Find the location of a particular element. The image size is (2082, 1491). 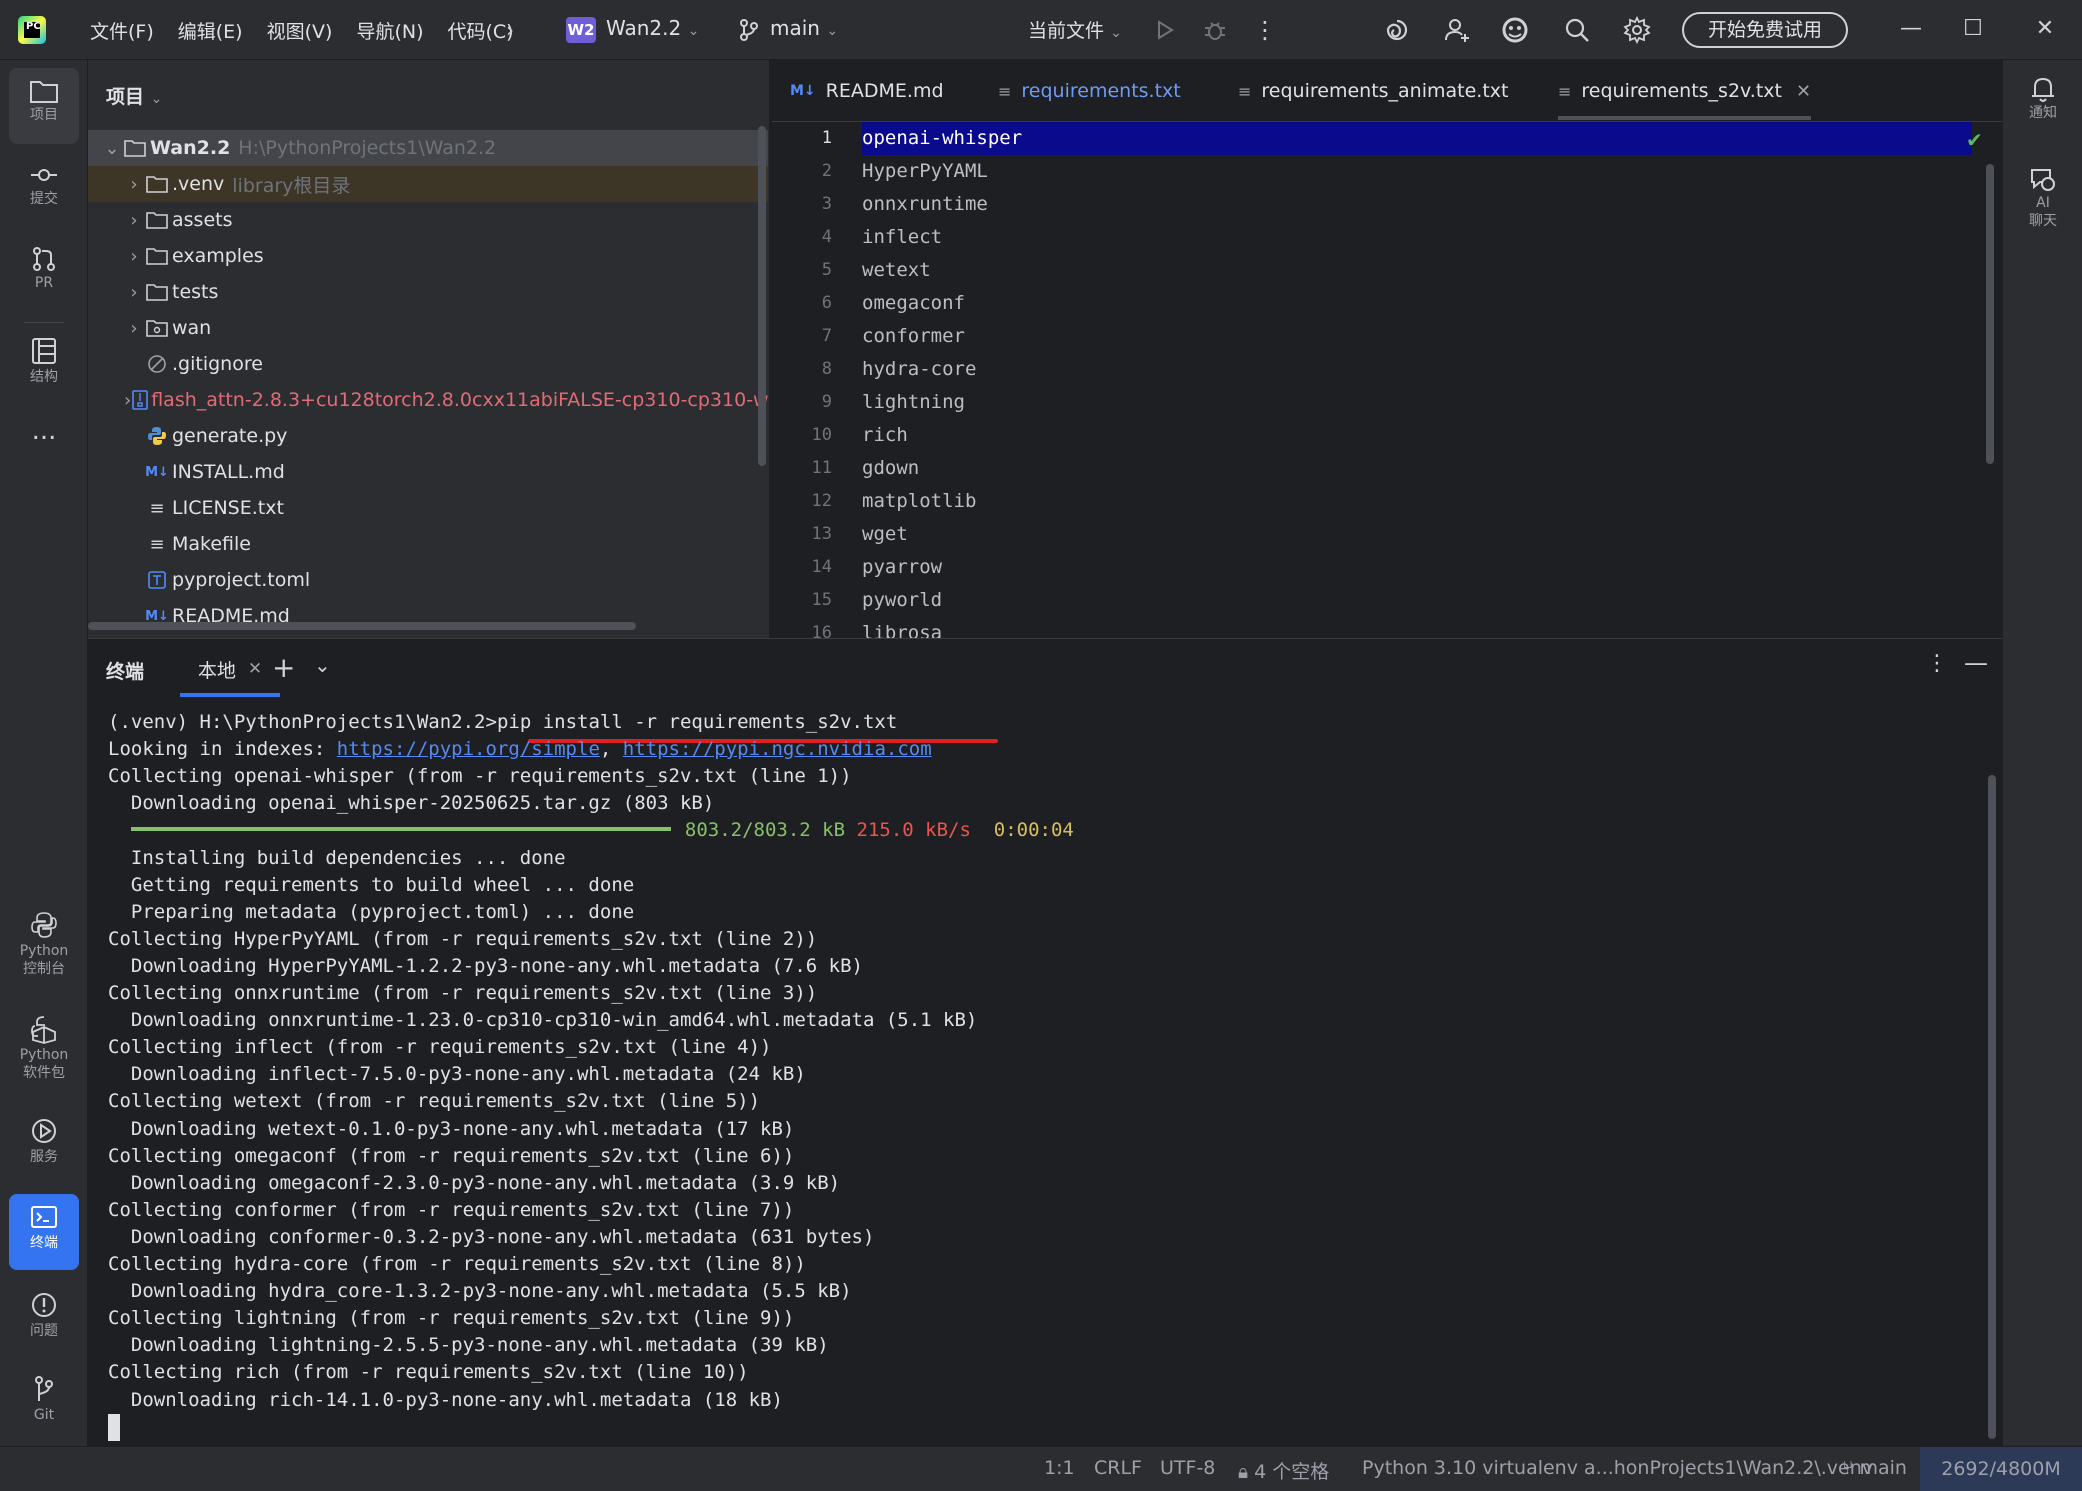

line-number: 14 is located at coordinates (821, 567).